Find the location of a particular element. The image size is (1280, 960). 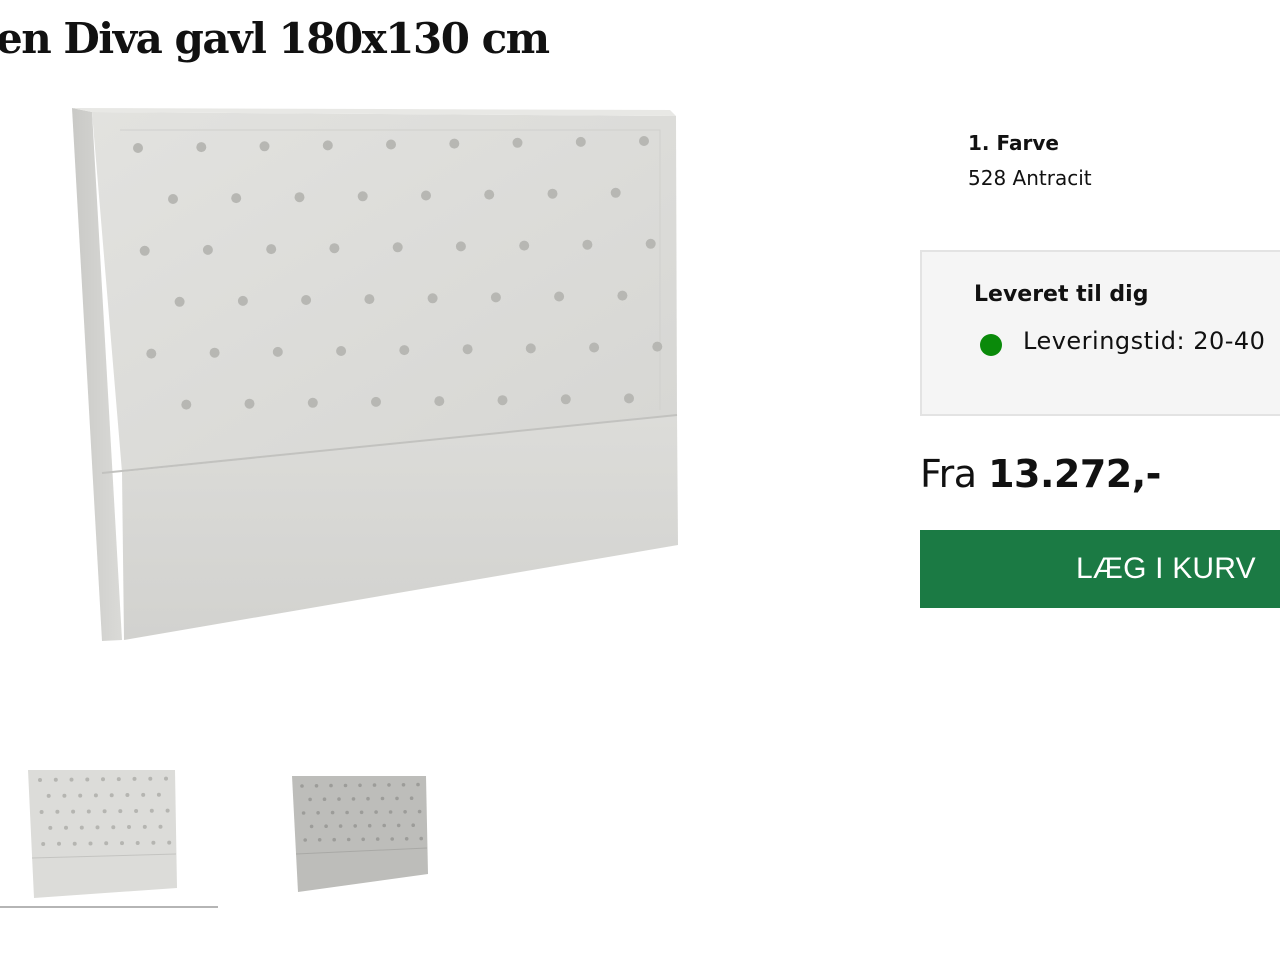

add-to-cart-button: LÆG I KURV is located at coordinates (1100, 569).